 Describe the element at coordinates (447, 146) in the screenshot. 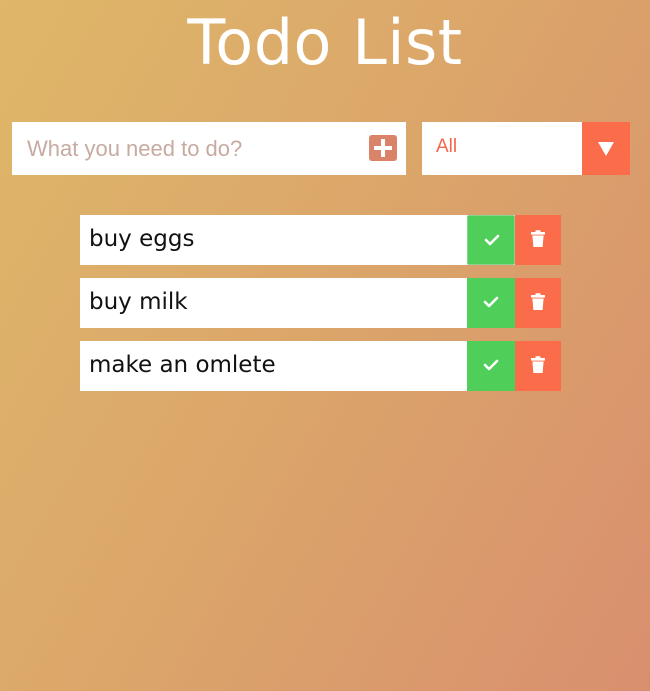

I see `filter-selected-value: All` at that location.